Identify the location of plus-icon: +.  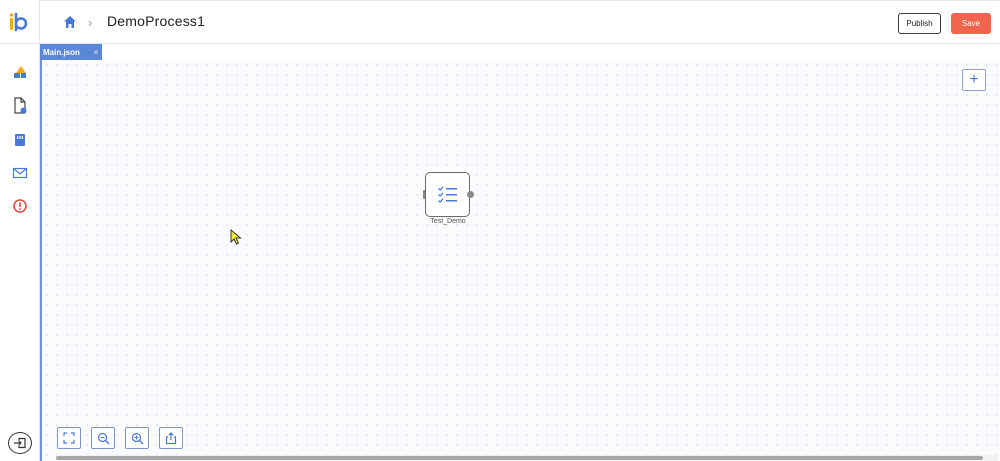
(974, 79).